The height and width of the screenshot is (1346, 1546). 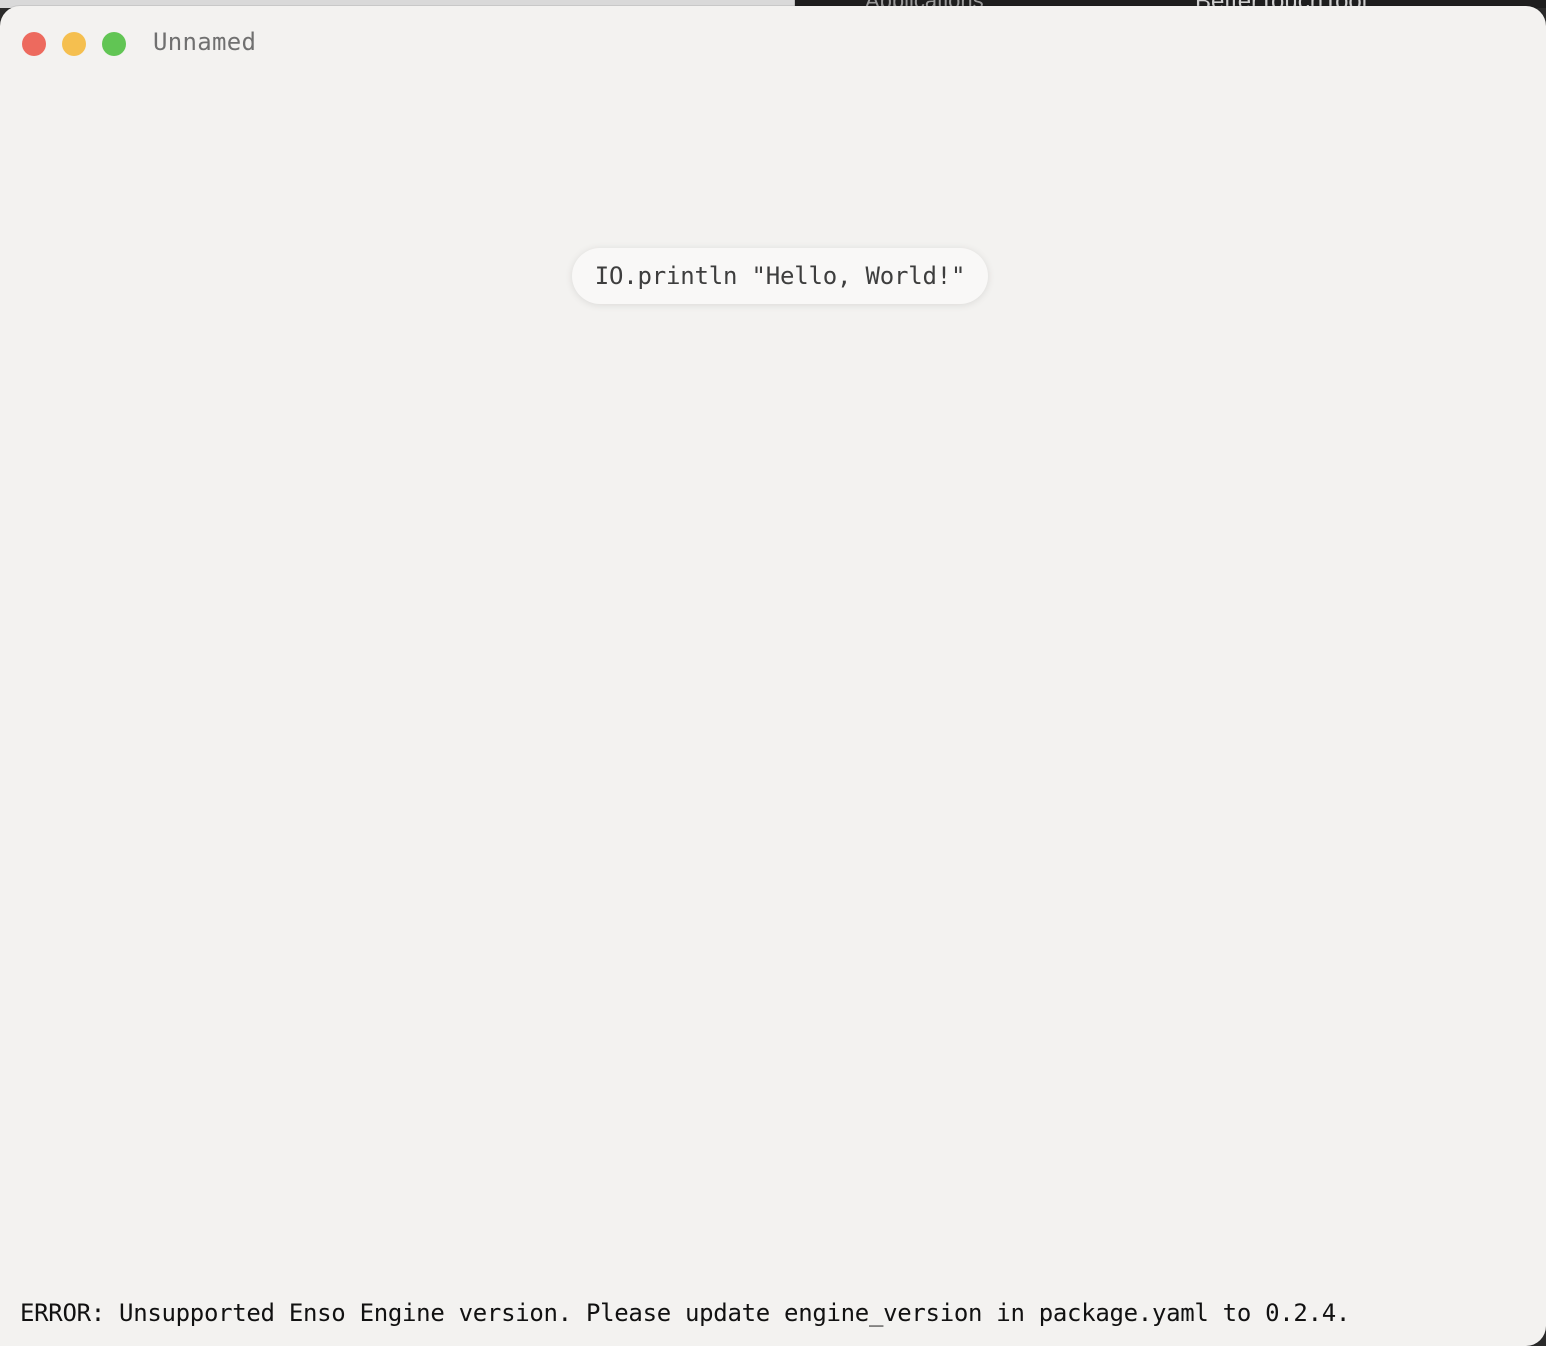 I want to click on close-window-button, so click(x=34, y=44).